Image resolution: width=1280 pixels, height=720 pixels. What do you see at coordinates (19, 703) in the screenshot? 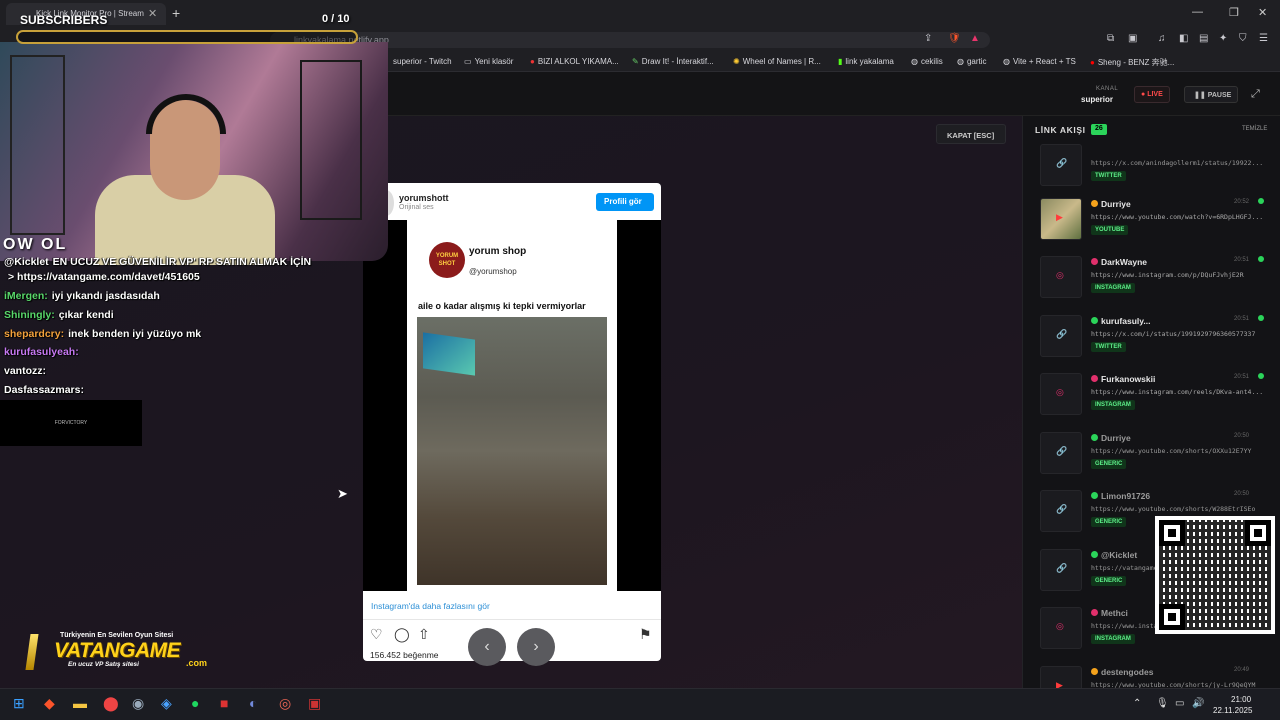
I see `windows-icon: ⊞` at bounding box center [19, 703].